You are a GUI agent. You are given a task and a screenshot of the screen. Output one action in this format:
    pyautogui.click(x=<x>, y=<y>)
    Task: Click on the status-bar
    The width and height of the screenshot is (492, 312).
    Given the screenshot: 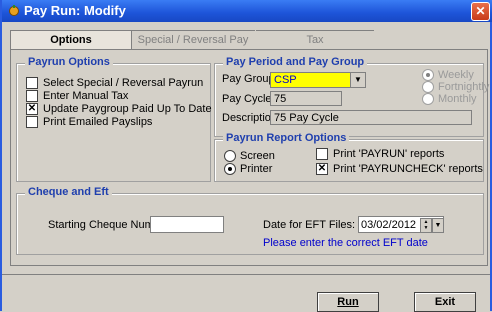 What is the action you would take?
    pyautogui.click(x=246, y=281)
    